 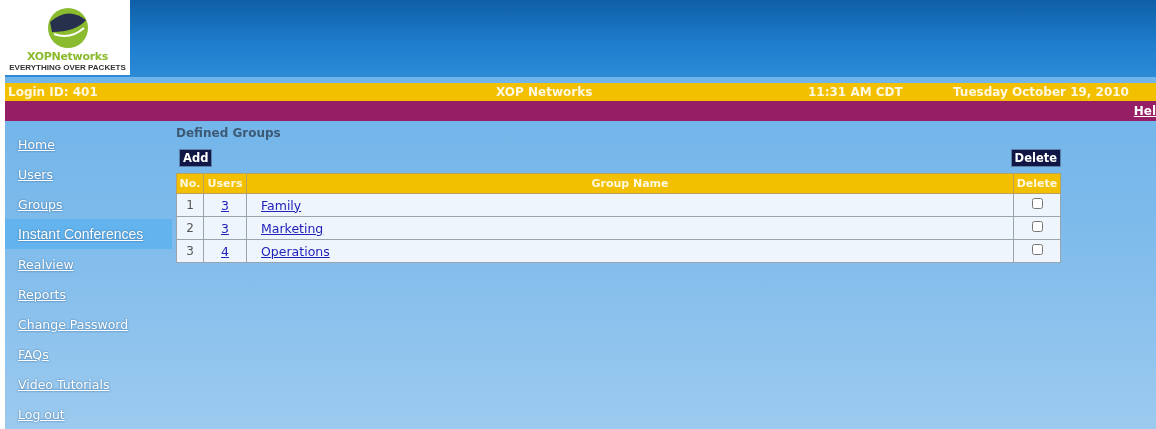 What do you see at coordinates (856, 91) in the screenshot?
I see `current-time: 11:31 AM CDT` at bounding box center [856, 91].